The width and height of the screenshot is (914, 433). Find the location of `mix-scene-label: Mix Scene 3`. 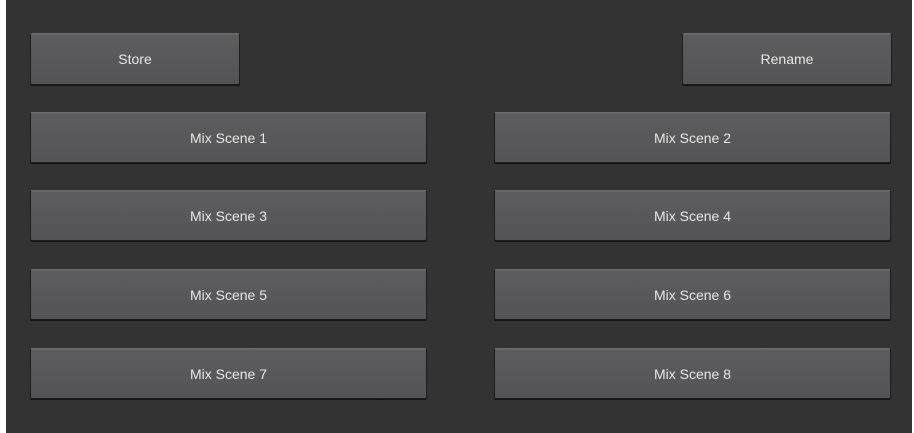

mix-scene-label: Mix Scene 3 is located at coordinates (228, 215).